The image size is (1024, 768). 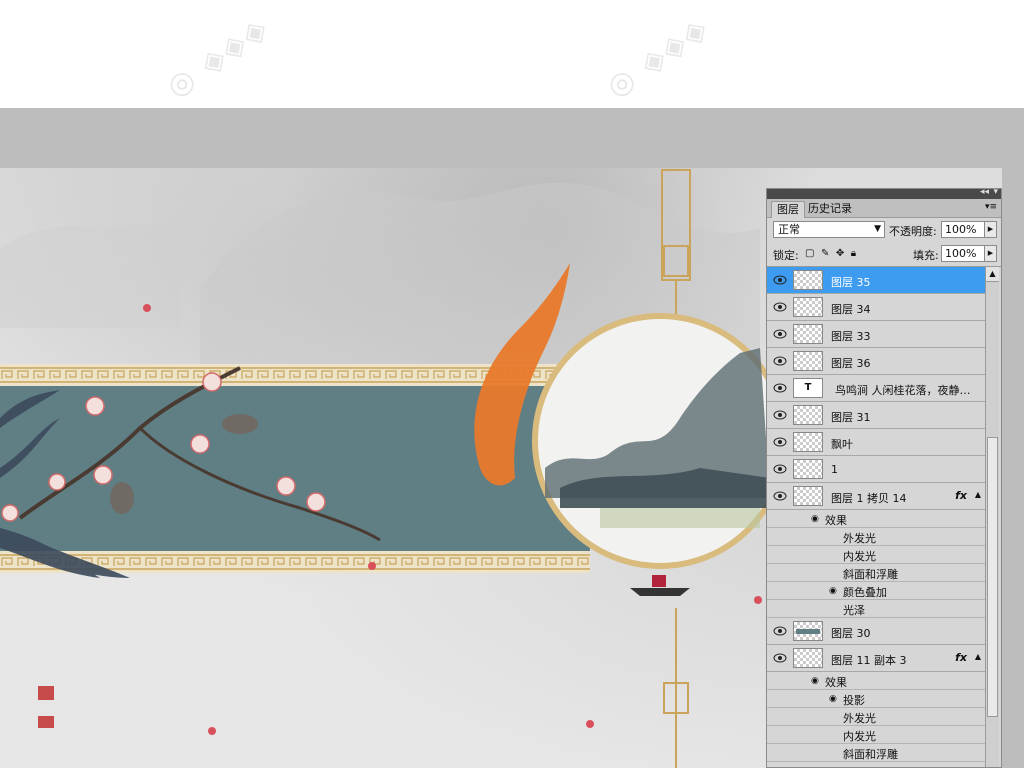 I want to click on fill-input: 100%, so click(x=963, y=253).